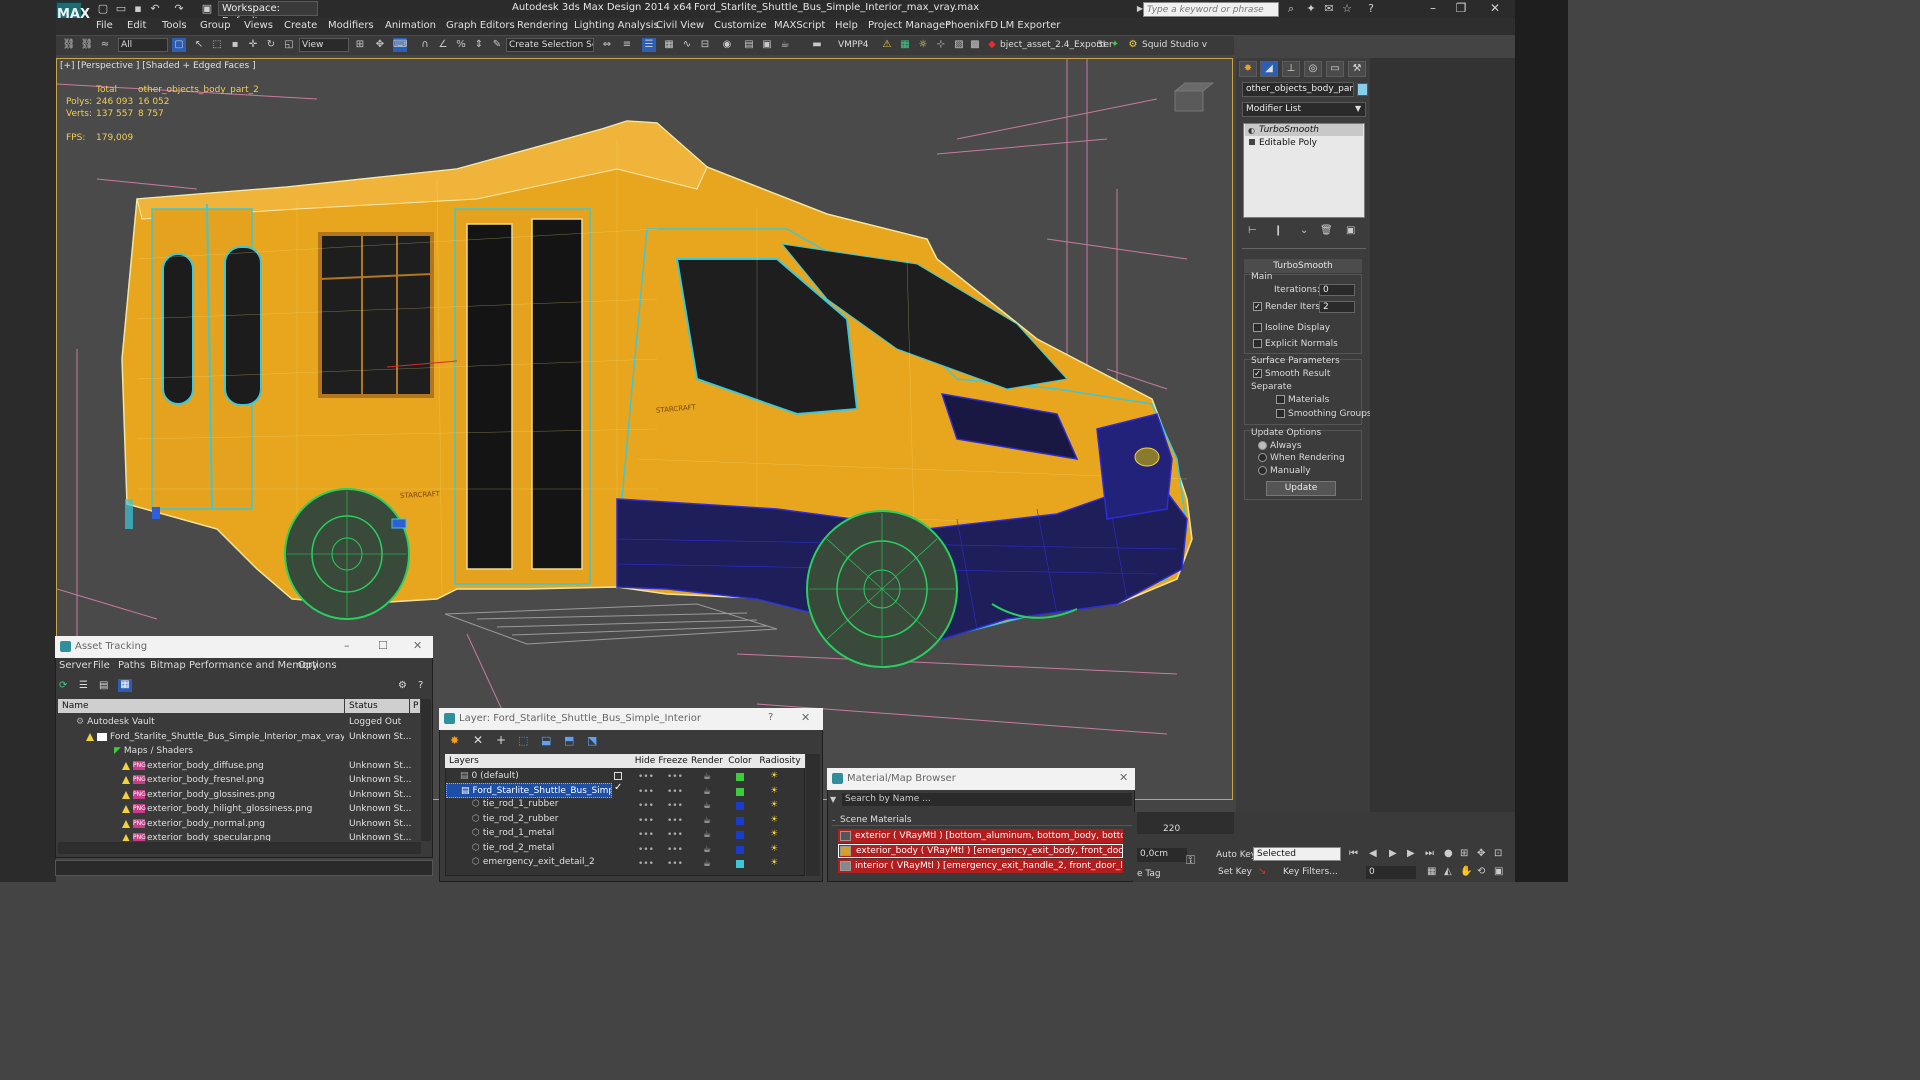  What do you see at coordinates (680, 27) in the screenshot?
I see `menu-civil-view: Civil View` at bounding box center [680, 27].